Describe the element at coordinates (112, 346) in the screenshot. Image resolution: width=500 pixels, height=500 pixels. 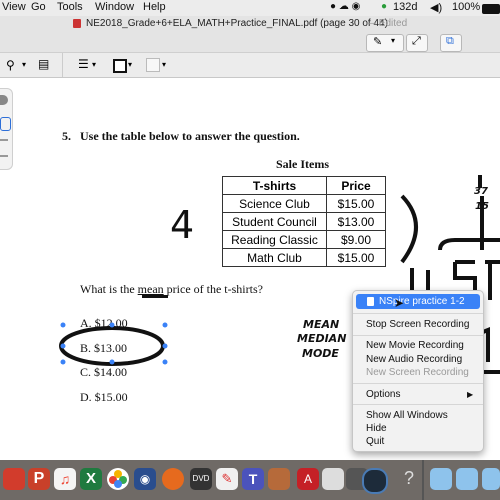
I see `answer-circle-ink` at that location.